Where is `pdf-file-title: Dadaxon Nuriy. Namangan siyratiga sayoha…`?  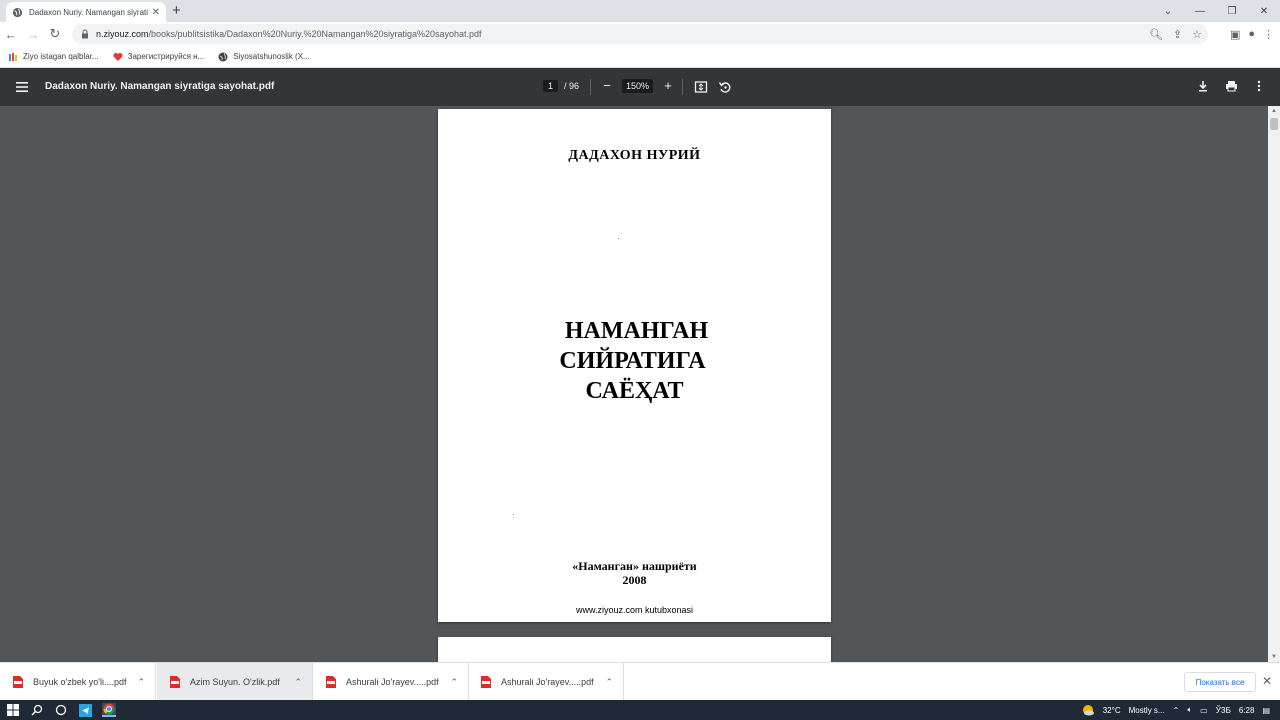
pdf-file-title: Dadaxon Nuriy. Namangan siyratiga sayoha… is located at coordinates (160, 86).